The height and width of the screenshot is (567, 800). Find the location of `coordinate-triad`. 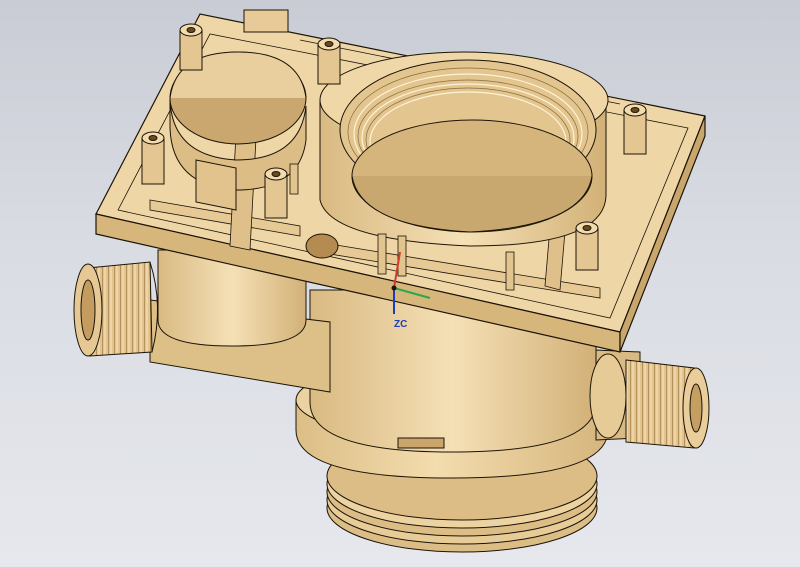

coordinate-triad is located at coordinates (411, 282).